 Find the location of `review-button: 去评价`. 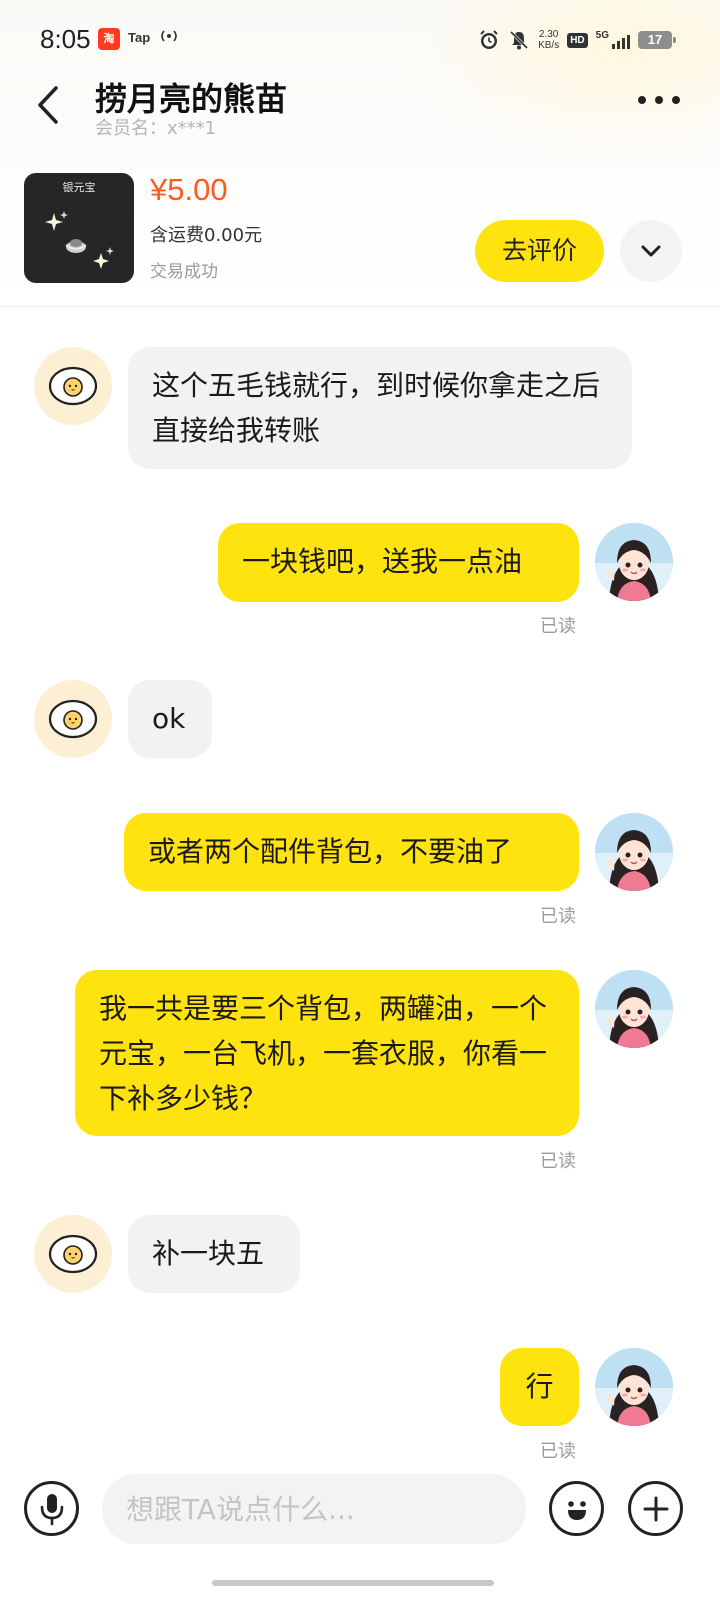

review-button: 去评价 is located at coordinates (539, 251).